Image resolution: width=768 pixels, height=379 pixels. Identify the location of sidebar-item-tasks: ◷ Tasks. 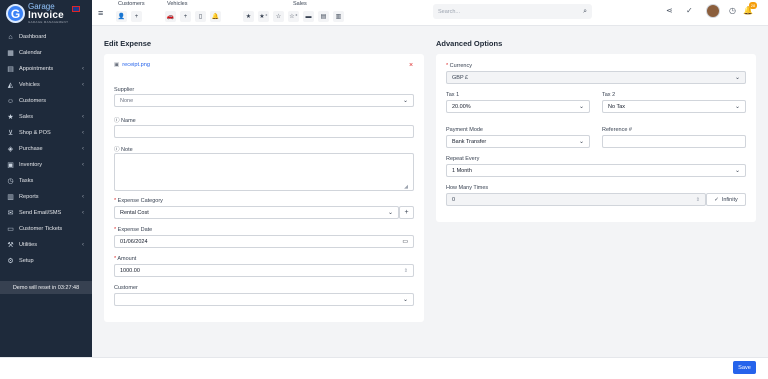
(46, 181).